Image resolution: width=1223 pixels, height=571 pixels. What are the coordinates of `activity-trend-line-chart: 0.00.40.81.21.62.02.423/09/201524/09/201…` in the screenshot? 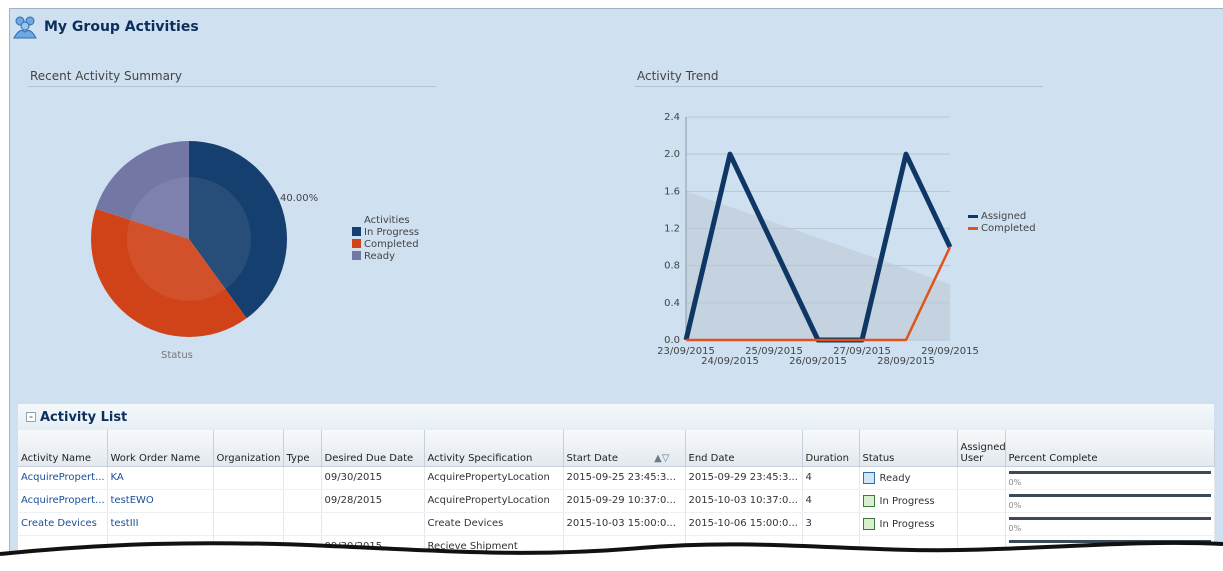 It's located at (846, 239).